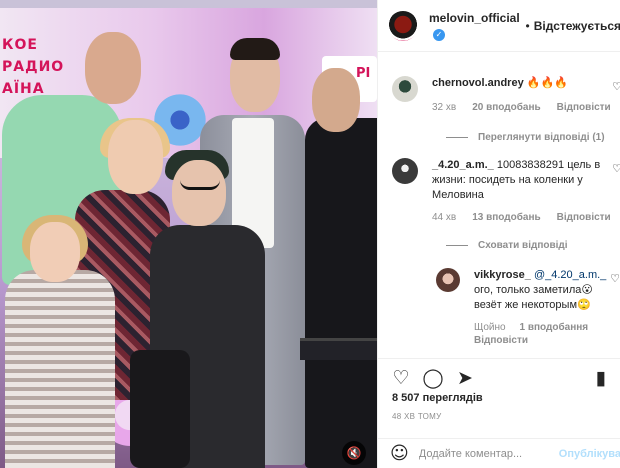  I want to click on share-icon: ➤, so click(465, 378).